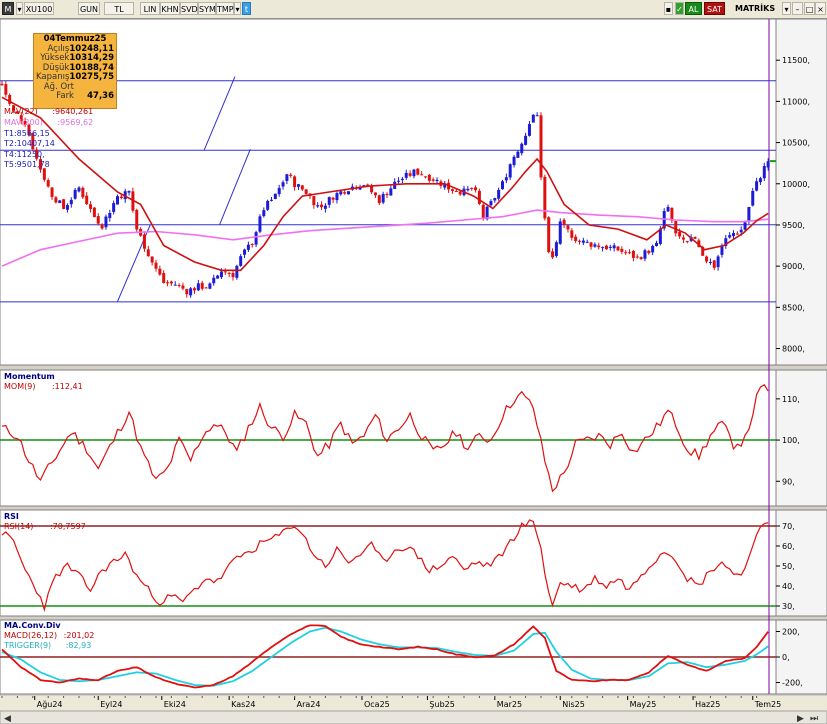 The height and width of the screenshot is (724, 827). Describe the element at coordinates (793, 307) in the screenshot. I see `price-tick-label: 8500,` at that location.